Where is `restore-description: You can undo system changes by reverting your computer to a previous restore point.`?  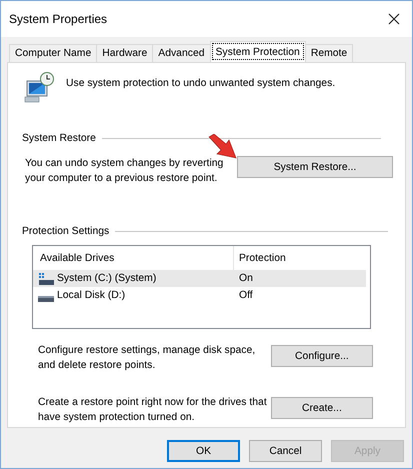 restore-description: You can undo system changes by reverting your computer to a previous restore point. is located at coordinates (124, 171).